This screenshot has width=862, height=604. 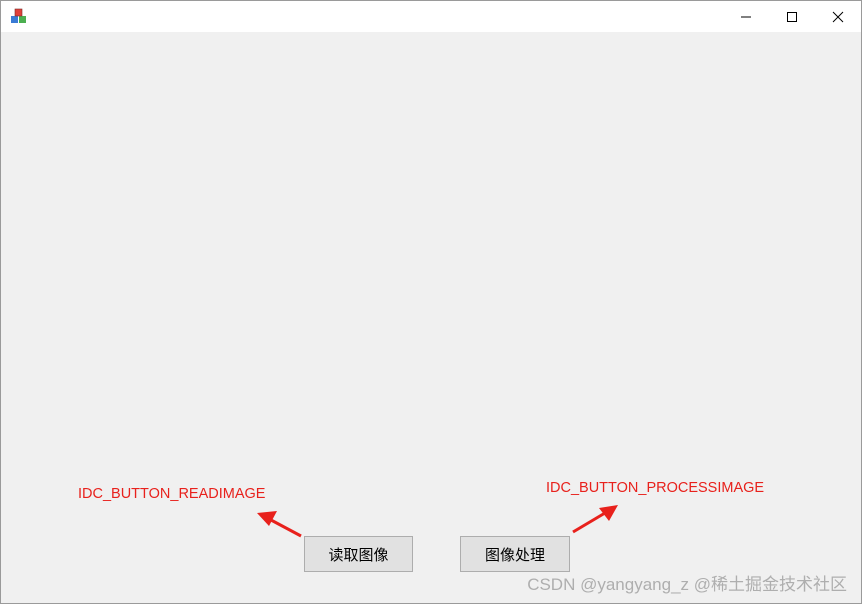 I want to click on arrow-to-read-button, so click(x=279, y=524).